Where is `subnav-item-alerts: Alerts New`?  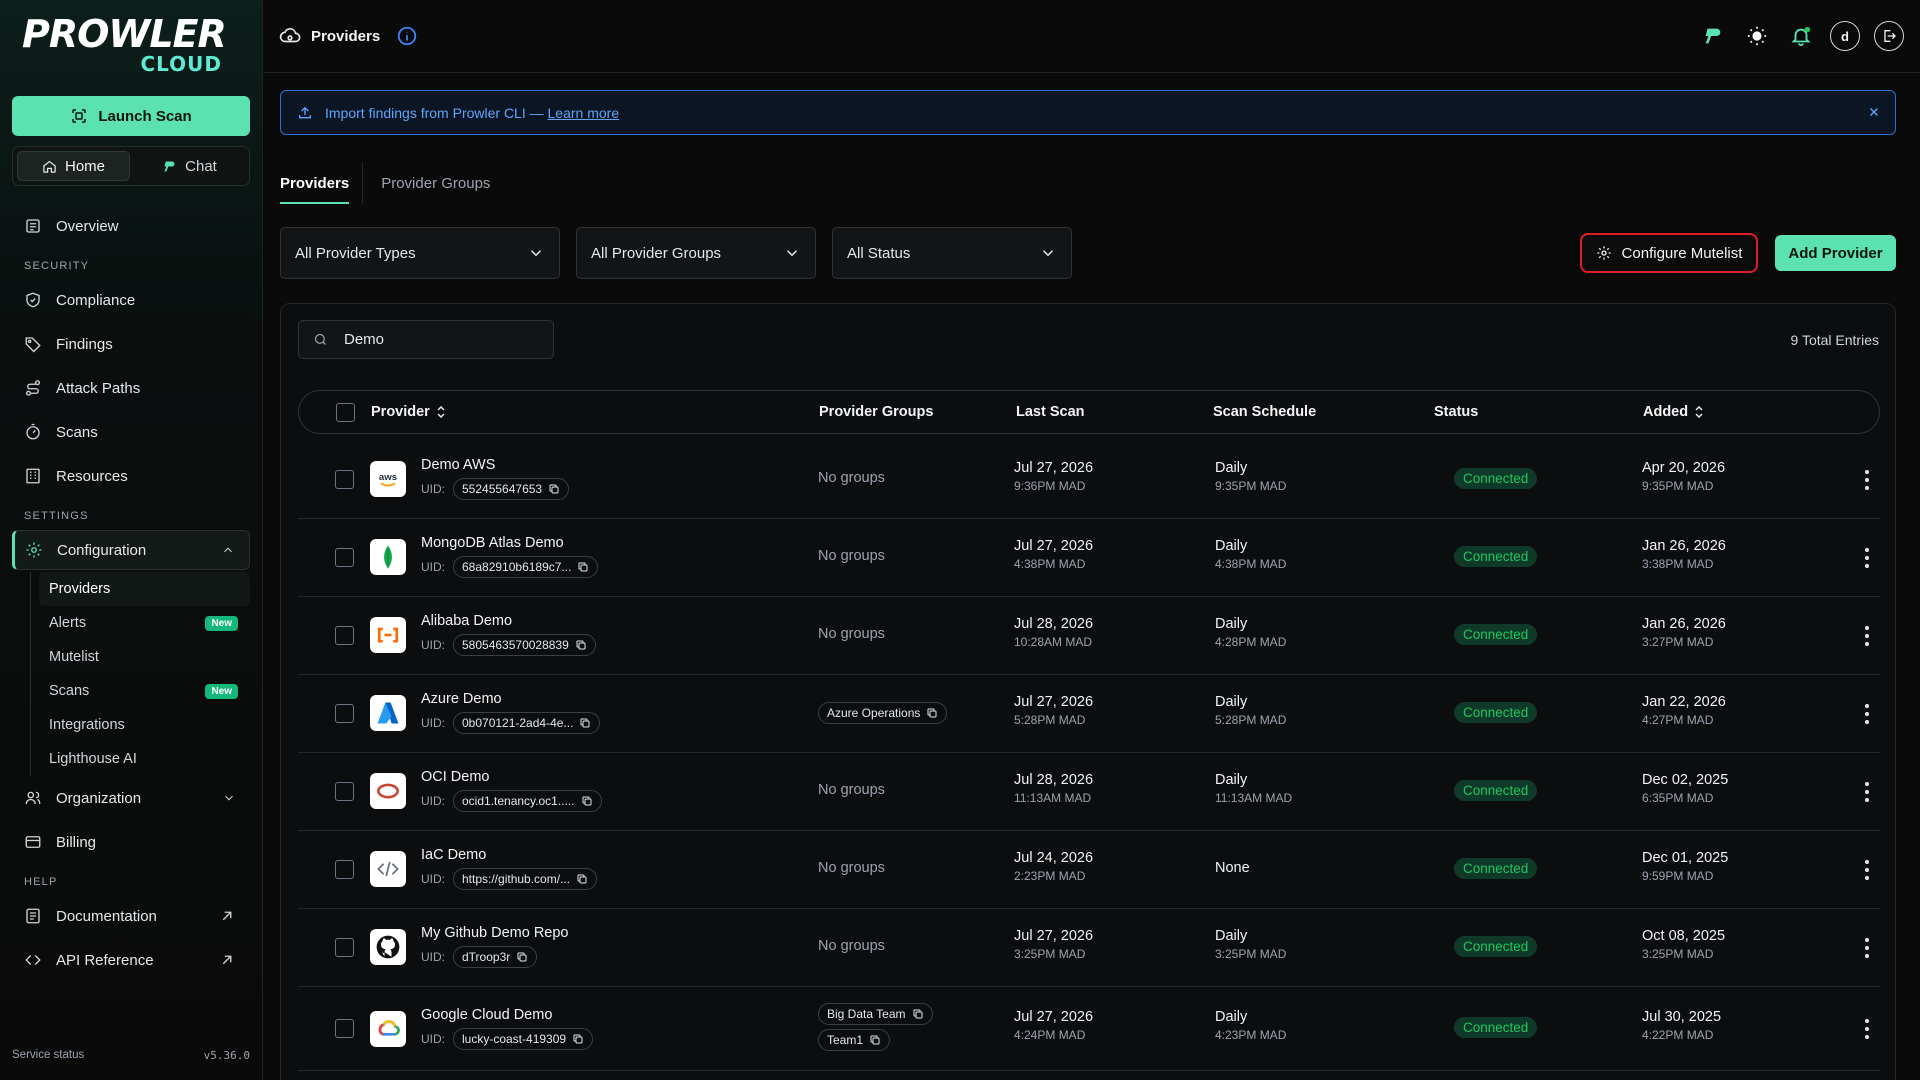 subnav-item-alerts: Alerts New is located at coordinates (144, 623).